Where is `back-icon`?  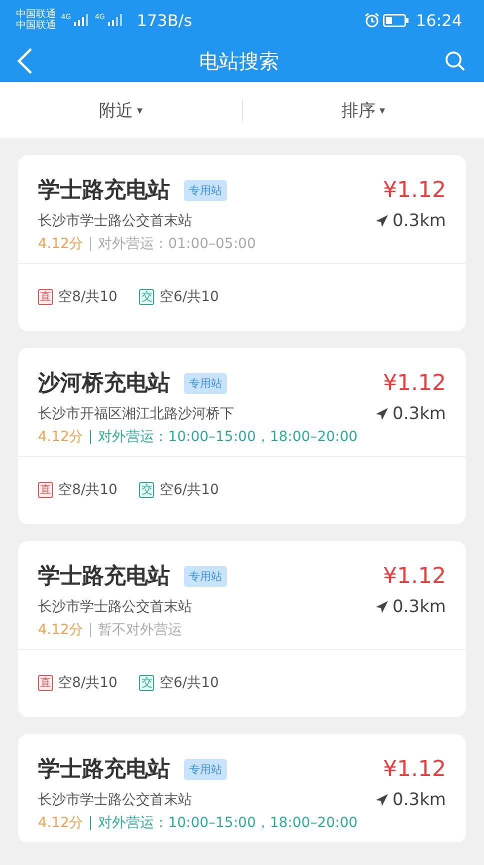 back-icon is located at coordinates (25, 61).